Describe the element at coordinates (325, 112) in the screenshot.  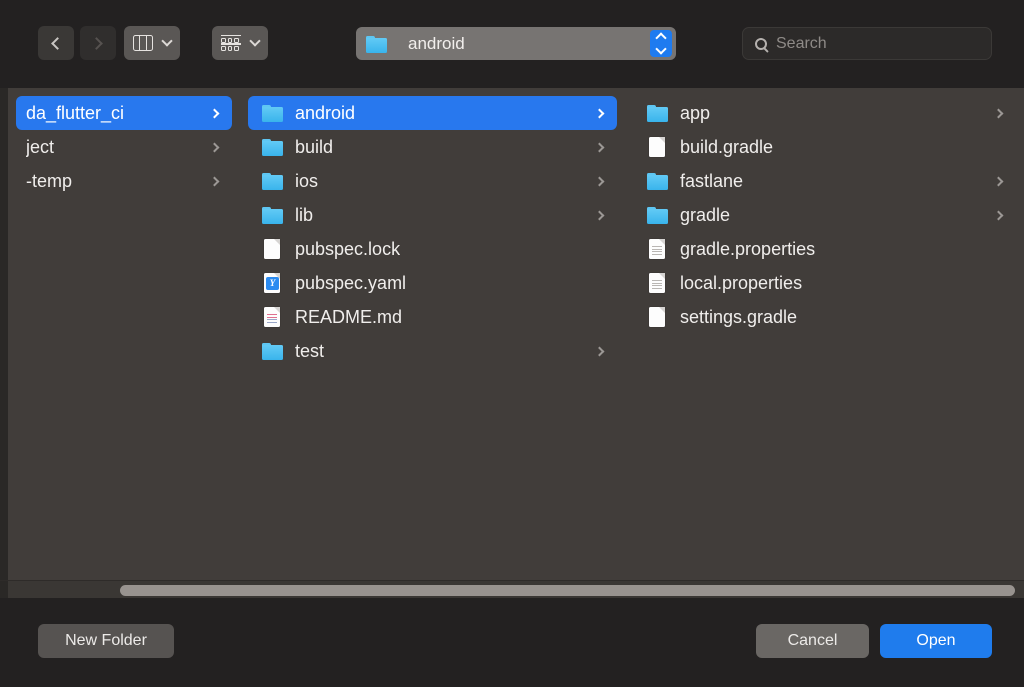
I see `file-row-label: android` at that location.